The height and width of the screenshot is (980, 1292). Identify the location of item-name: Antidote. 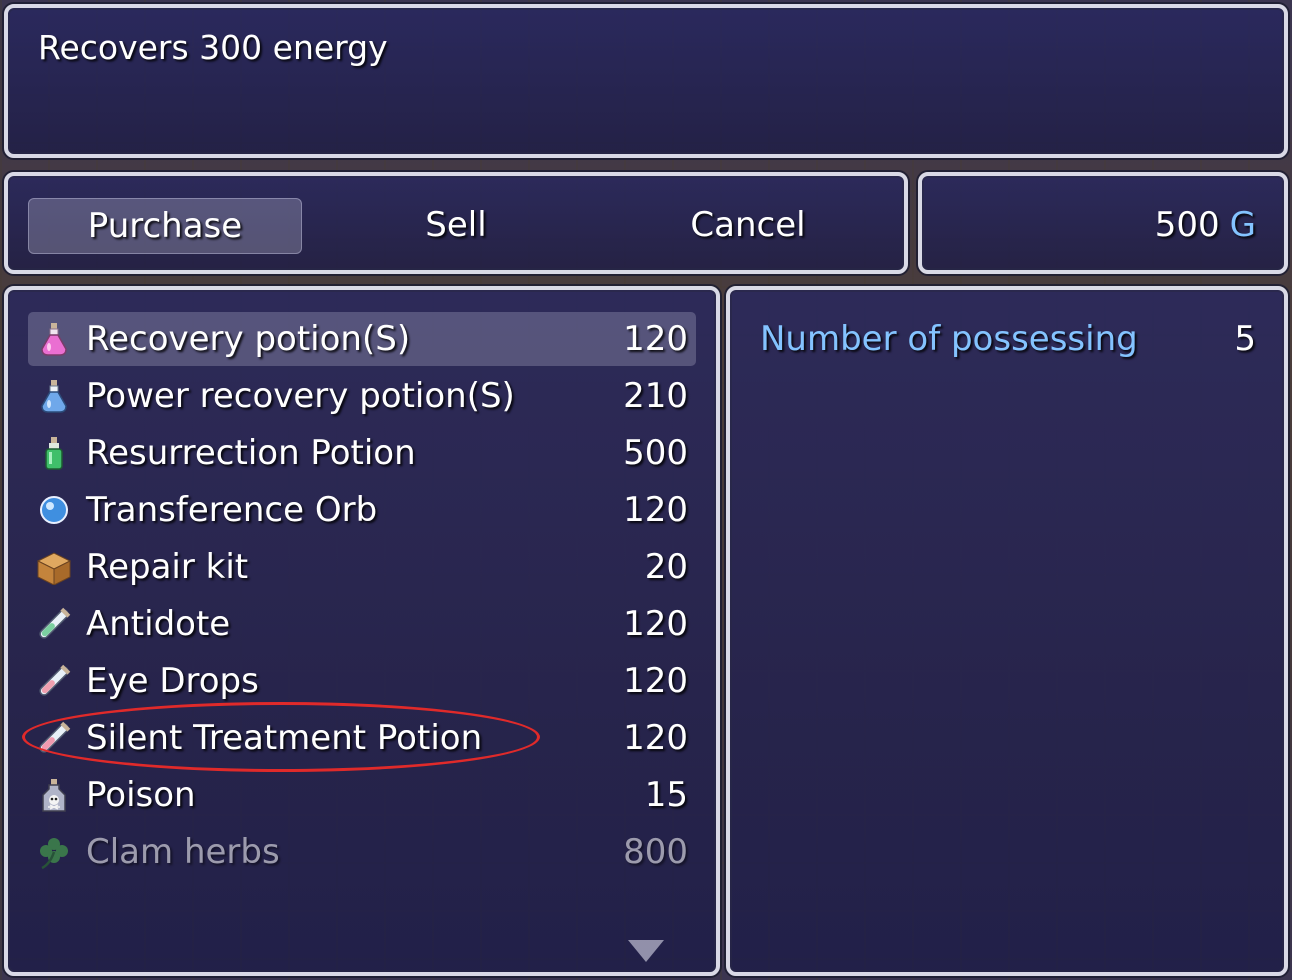
(158, 624).